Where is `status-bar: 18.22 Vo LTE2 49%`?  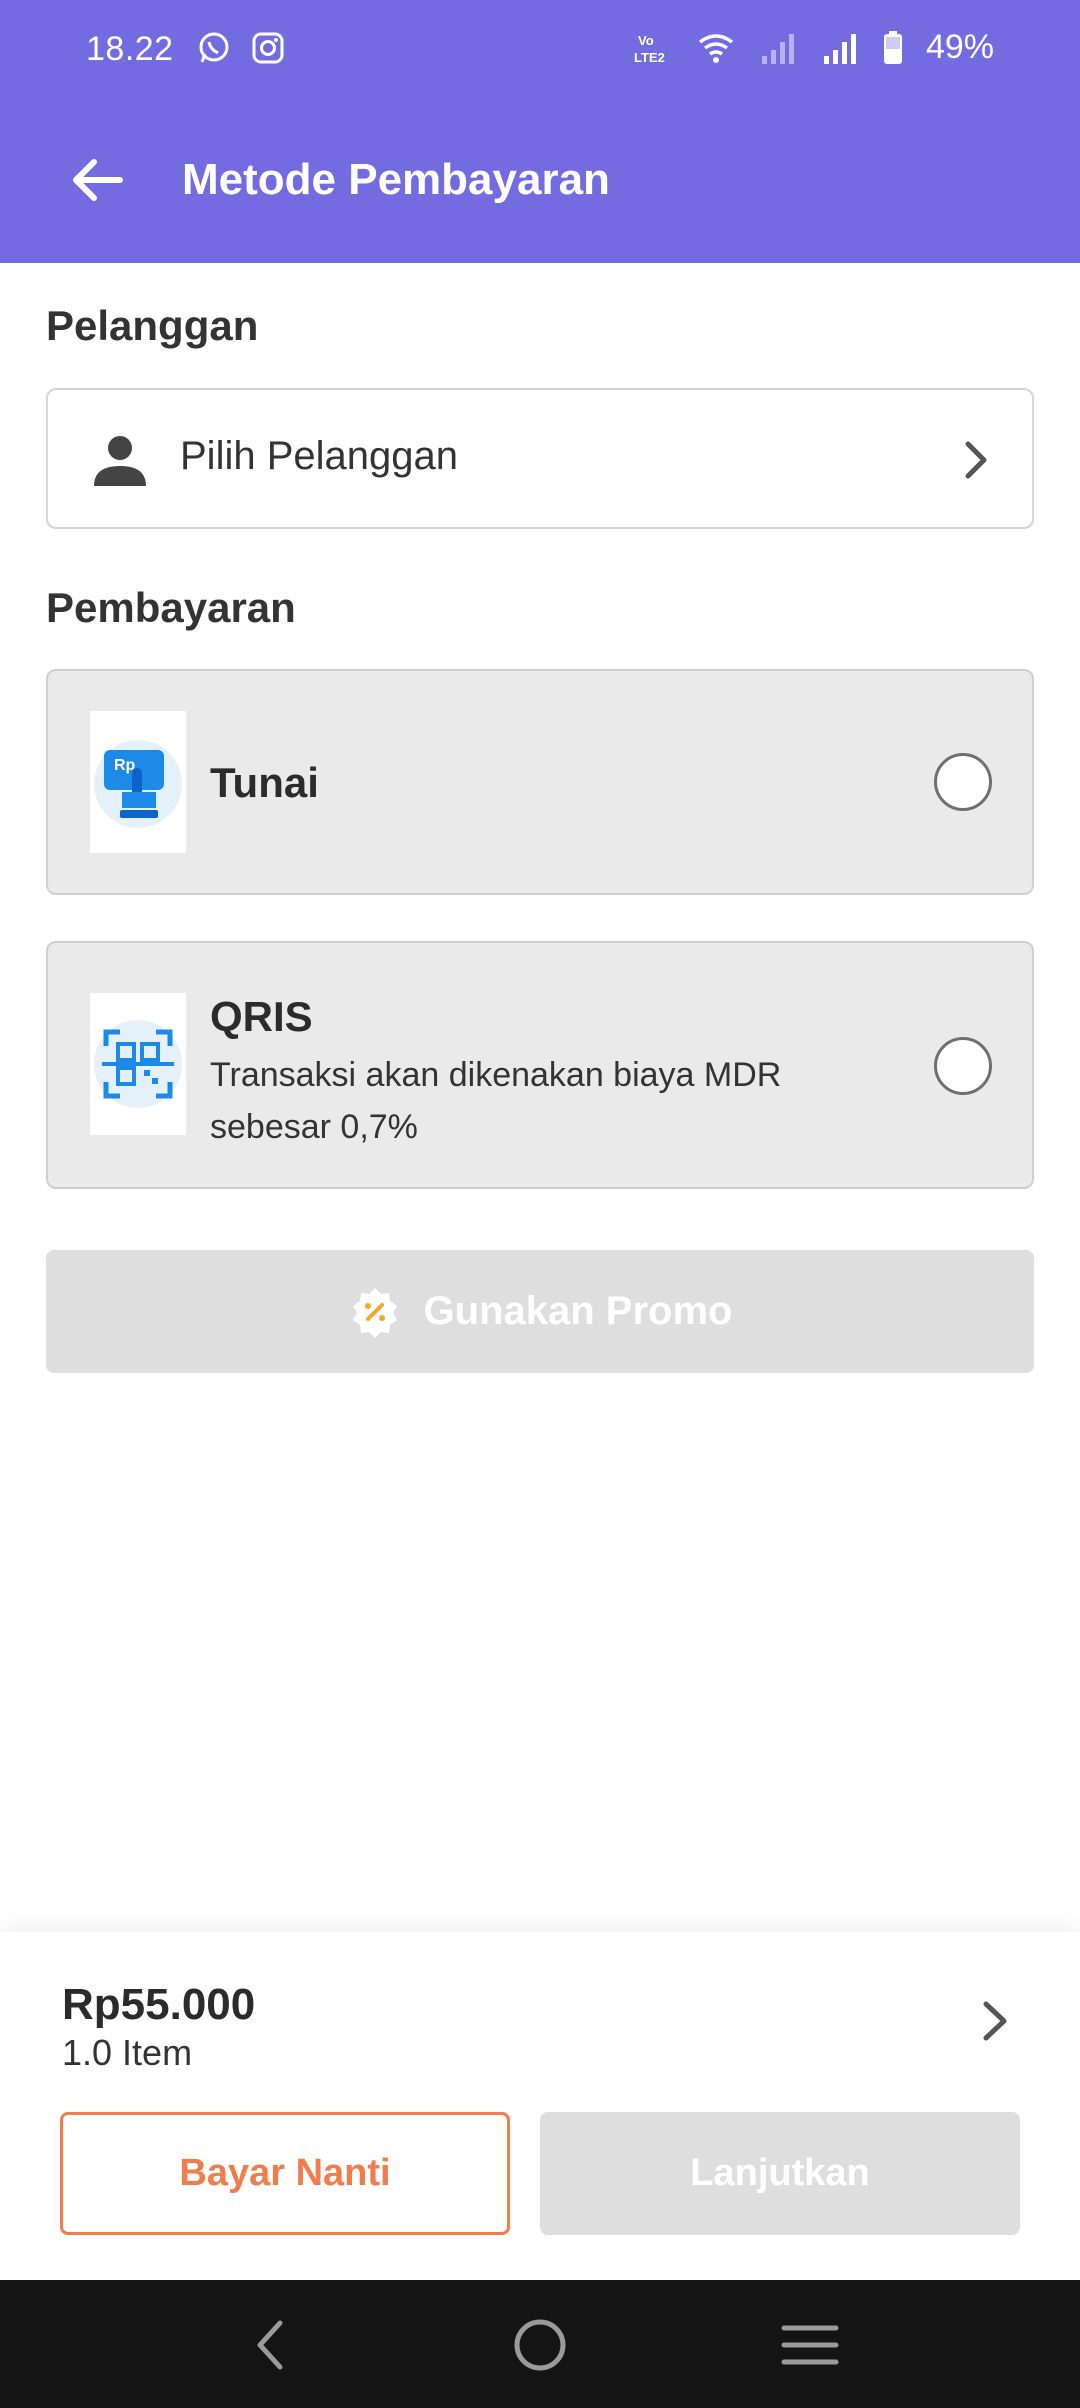
status-bar: 18.22 Vo LTE2 49% is located at coordinates (540, 50).